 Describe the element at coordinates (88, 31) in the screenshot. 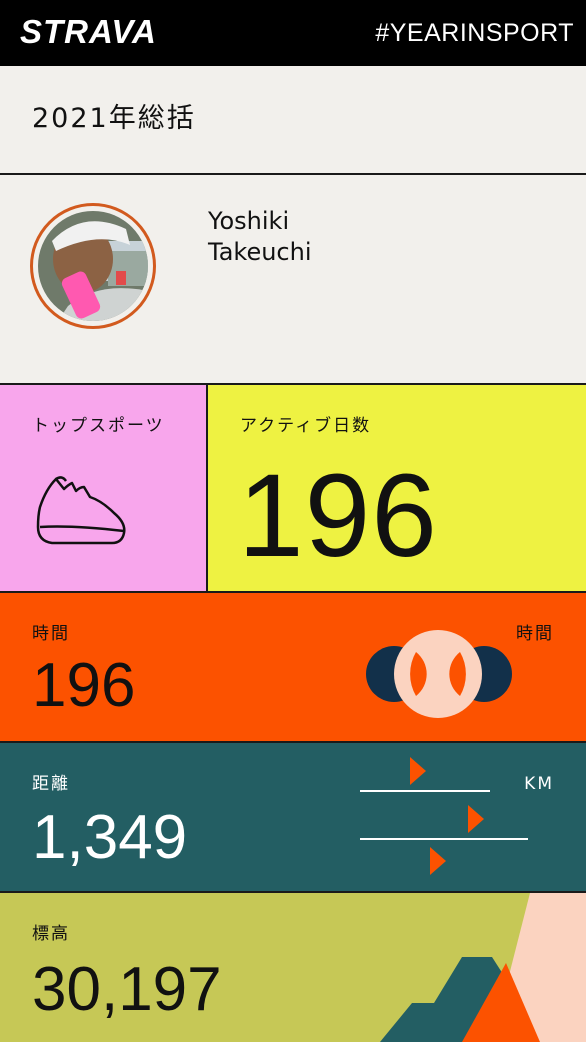

I see `strava-logo: STRAVA` at that location.